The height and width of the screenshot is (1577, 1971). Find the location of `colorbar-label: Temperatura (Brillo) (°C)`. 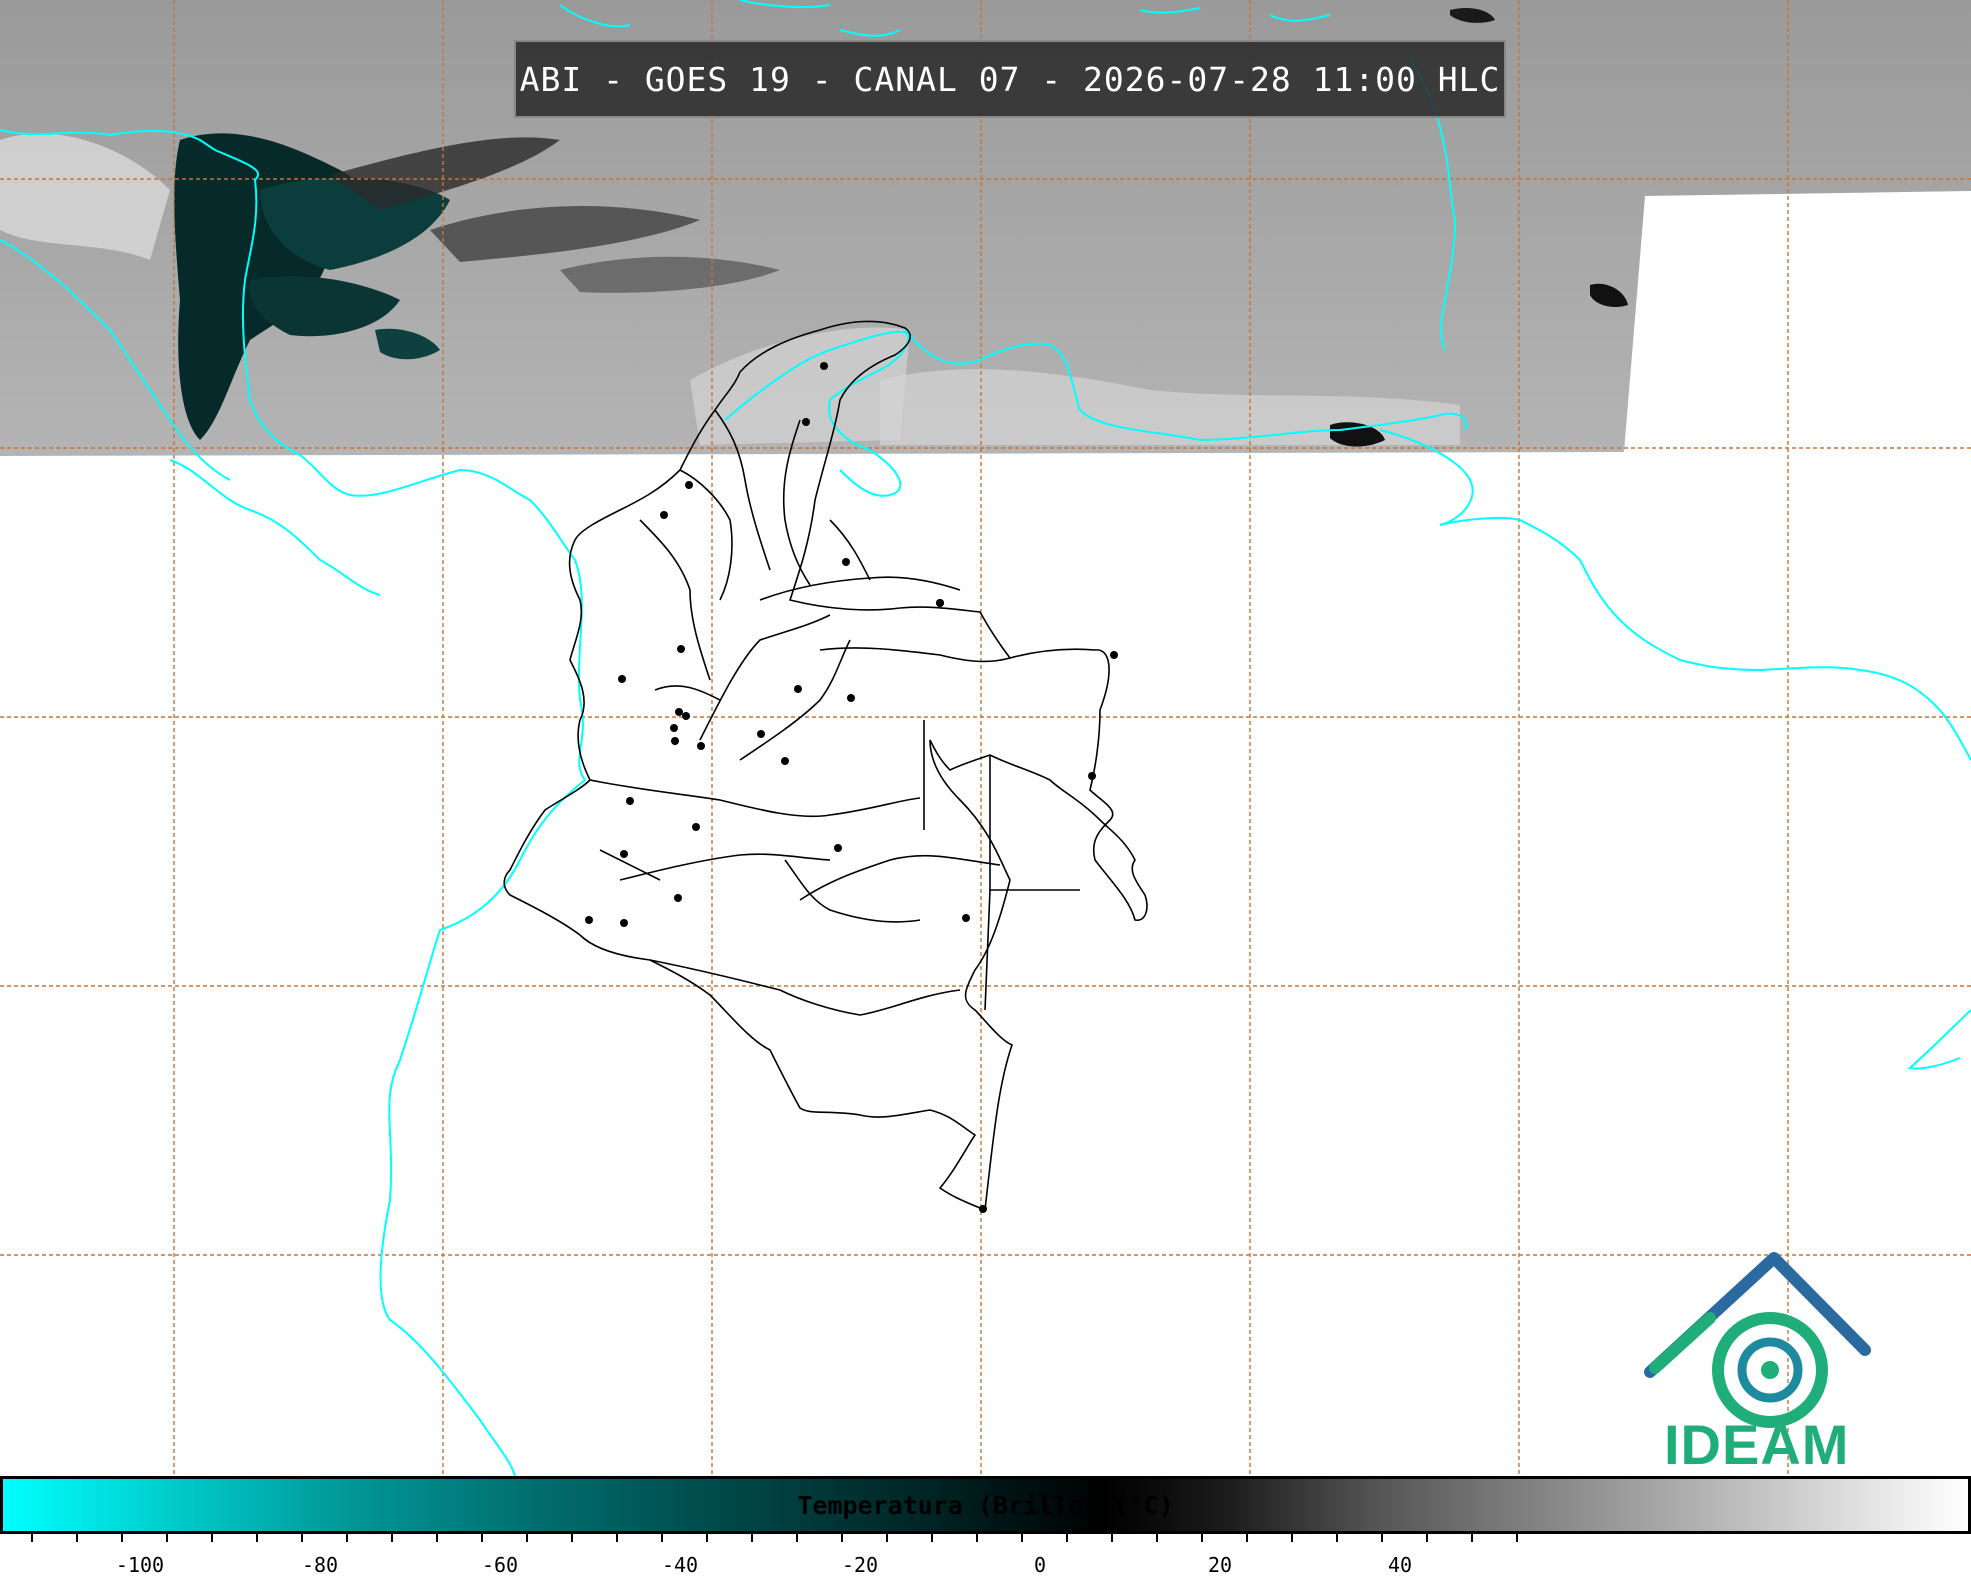

colorbar-label: Temperatura (Brillo) (°C) is located at coordinates (985, 1505).